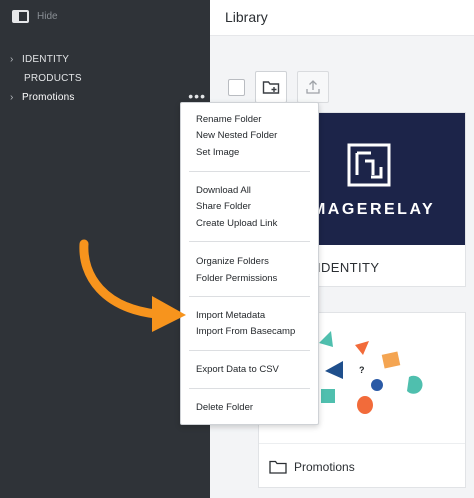 The height and width of the screenshot is (498, 474). I want to click on sidebar-toggle-icon, so click(20, 16).